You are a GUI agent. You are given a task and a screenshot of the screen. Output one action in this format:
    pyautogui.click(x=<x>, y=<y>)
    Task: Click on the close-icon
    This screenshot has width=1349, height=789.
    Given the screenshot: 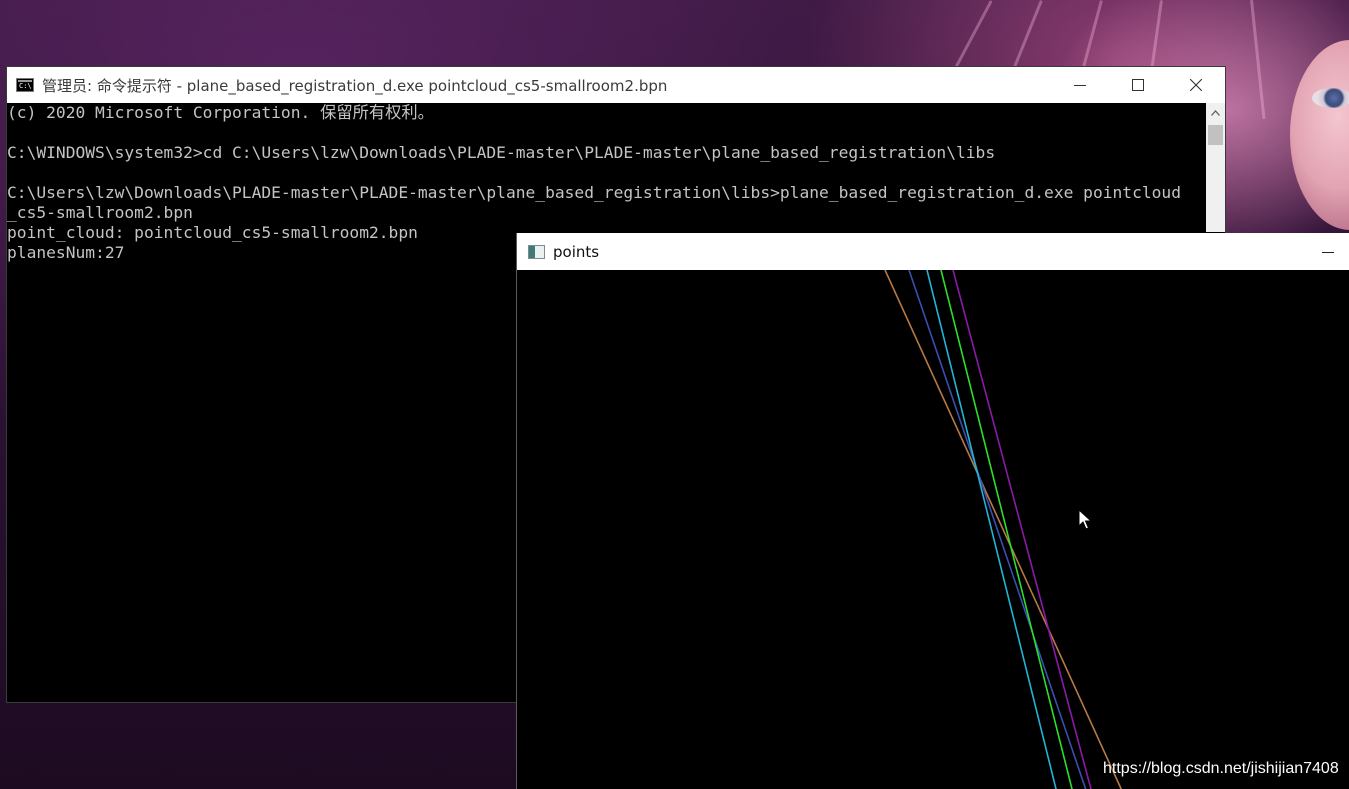 What is the action you would take?
    pyautogui.click(x=1196, y=85)
    